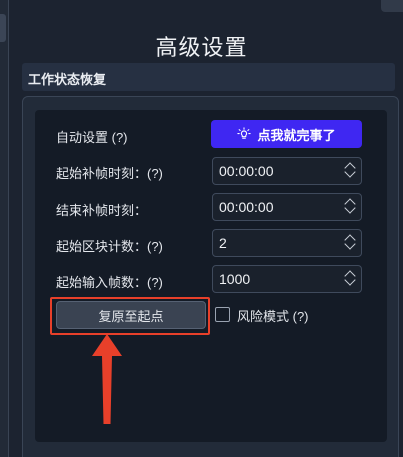  Describe the element at coordinates (246, 171) in the screenshot. I see `start-interp-time-value: 00:00:00` at that location.